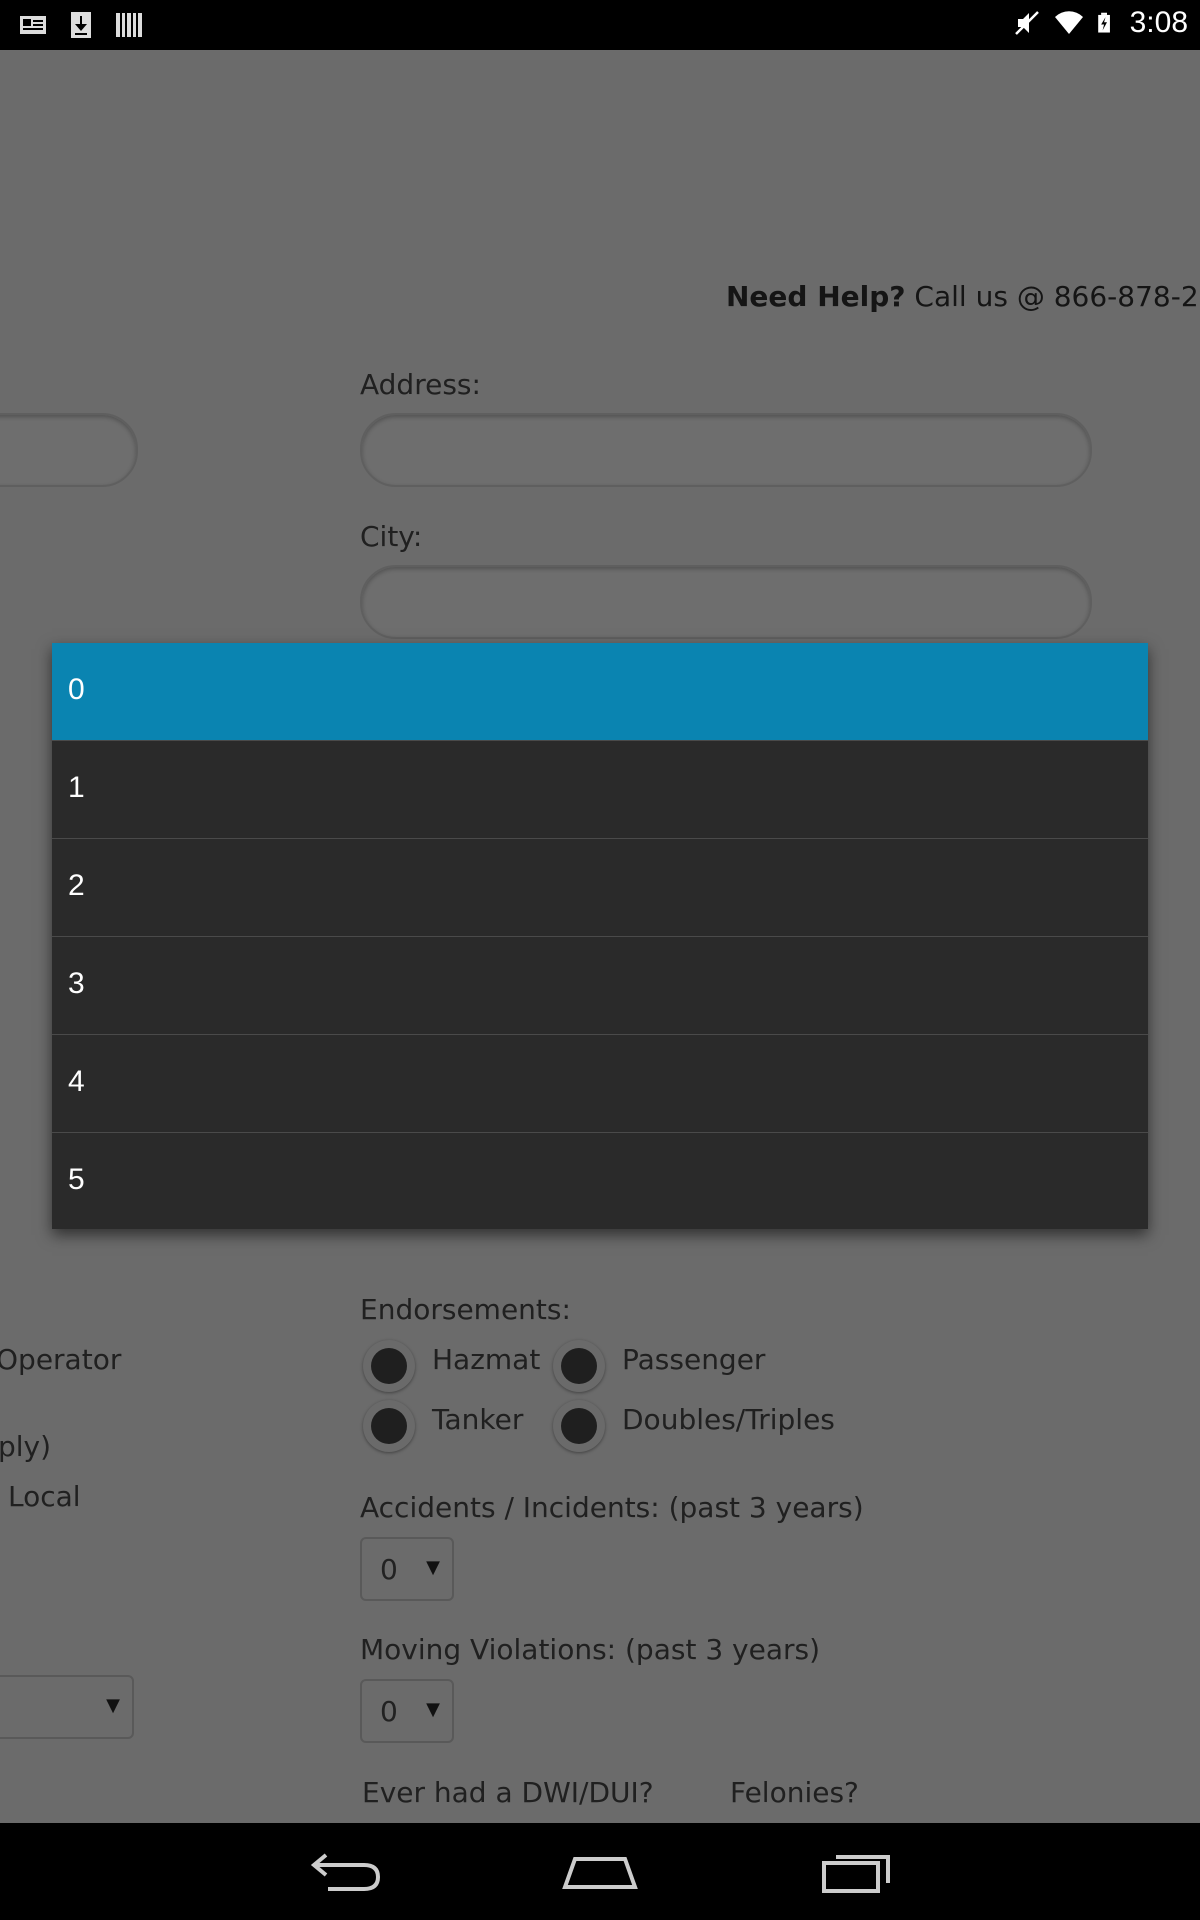  Describe the element at coordinates (1103, 22) in the screenshot. I see `battery-charging-icon` at that location.